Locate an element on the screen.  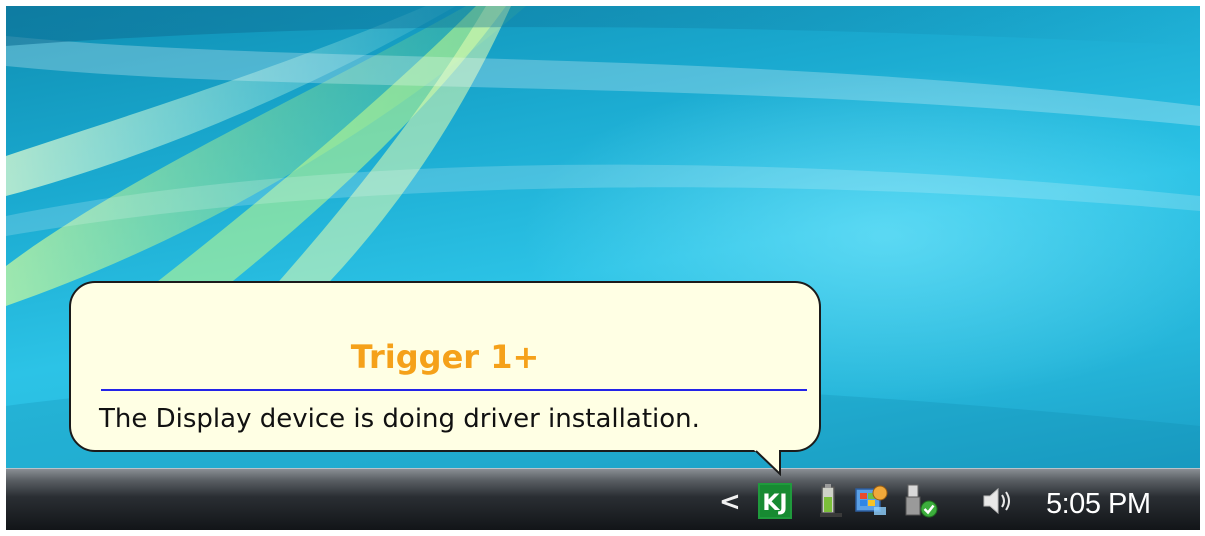
notification-balloon-tail is located at coordinates (767, 463).